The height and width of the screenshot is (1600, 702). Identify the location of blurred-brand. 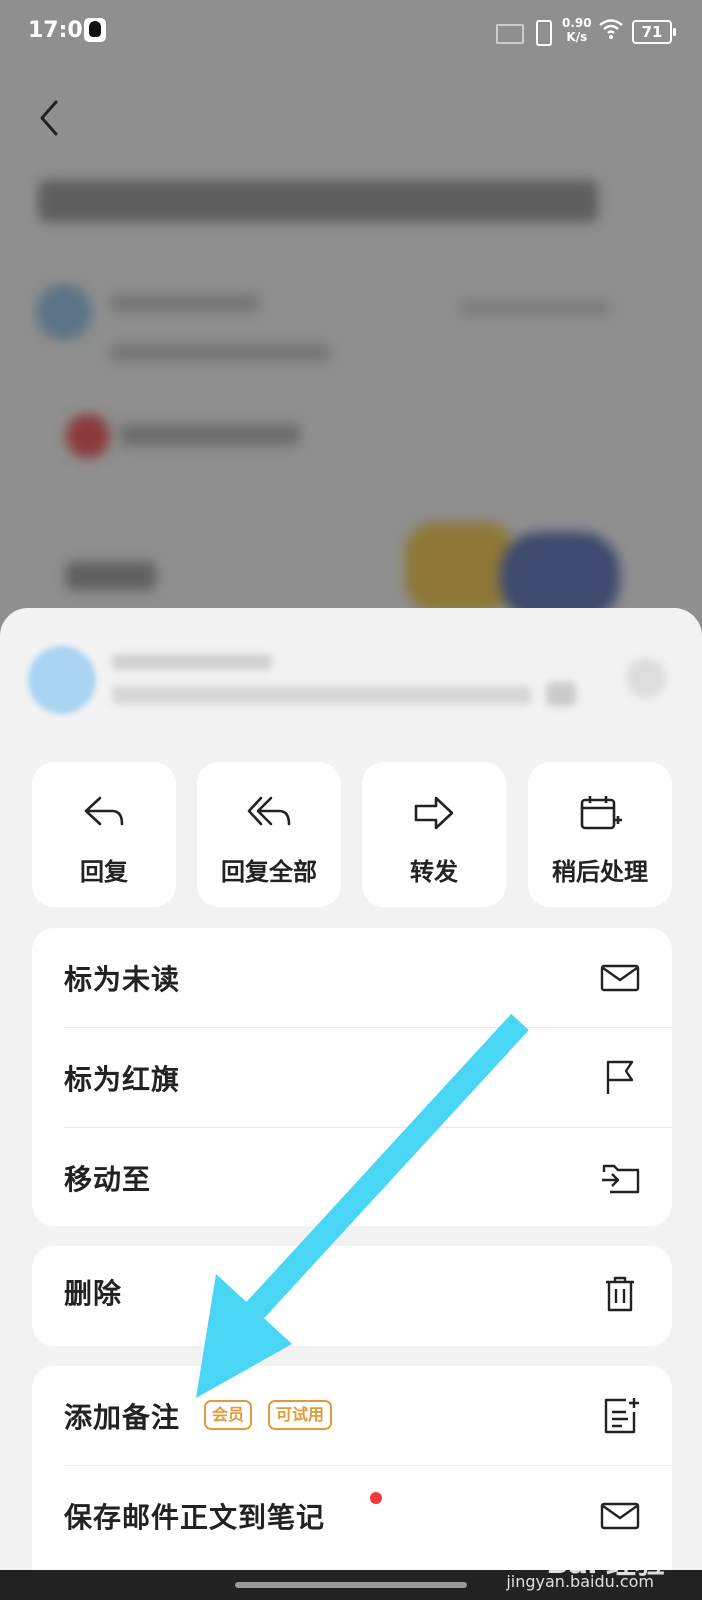
(210, 435).